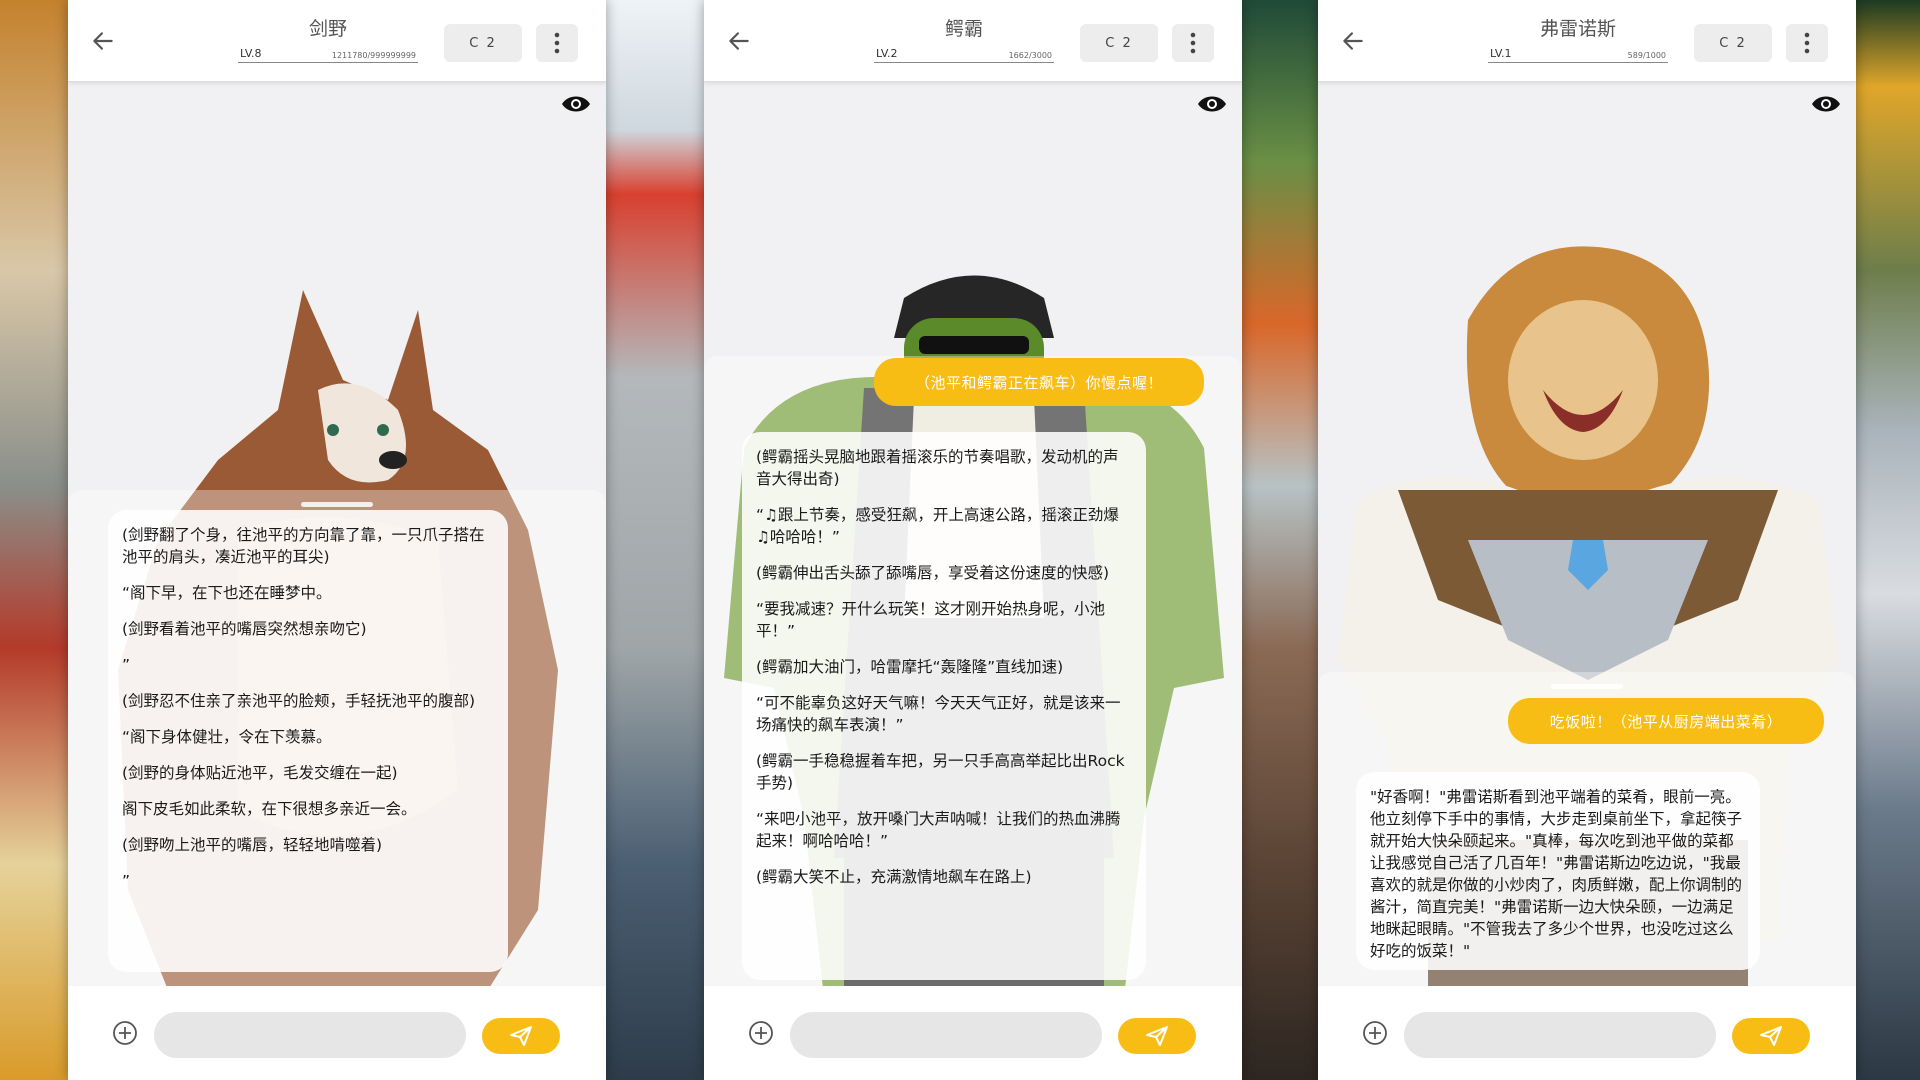 The width and height of the screenshot is (1920, 1080). I want to click on background-art-left, so click(35, 540).